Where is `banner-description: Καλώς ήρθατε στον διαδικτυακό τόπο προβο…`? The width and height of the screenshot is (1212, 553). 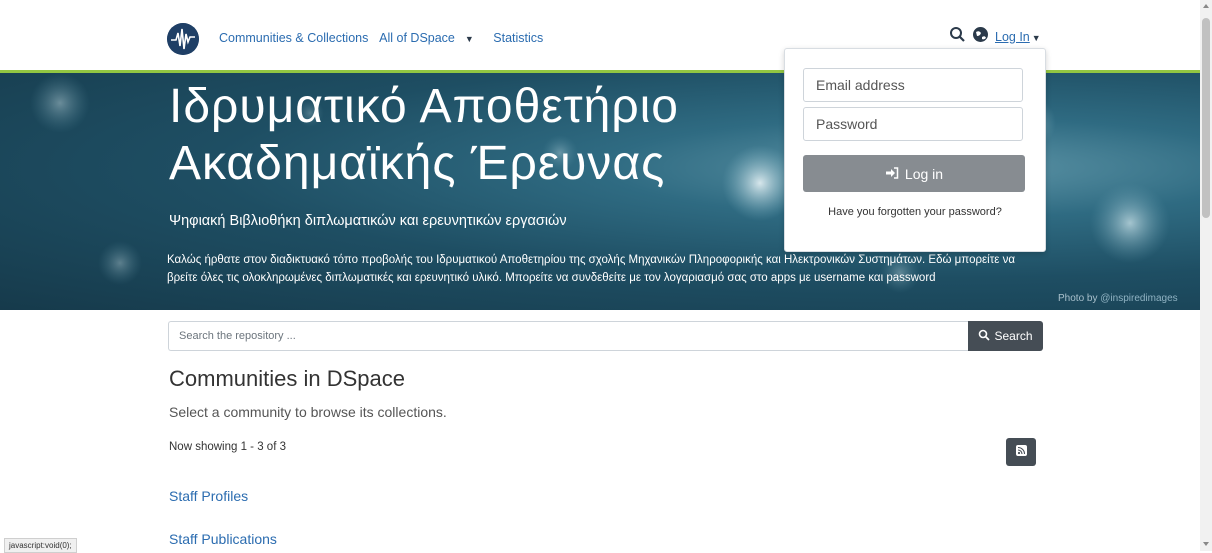
banner-description: Καλώς ήρθατε στον διαδικτυακό τόπο προβο… is located at coordinates (591, 269).